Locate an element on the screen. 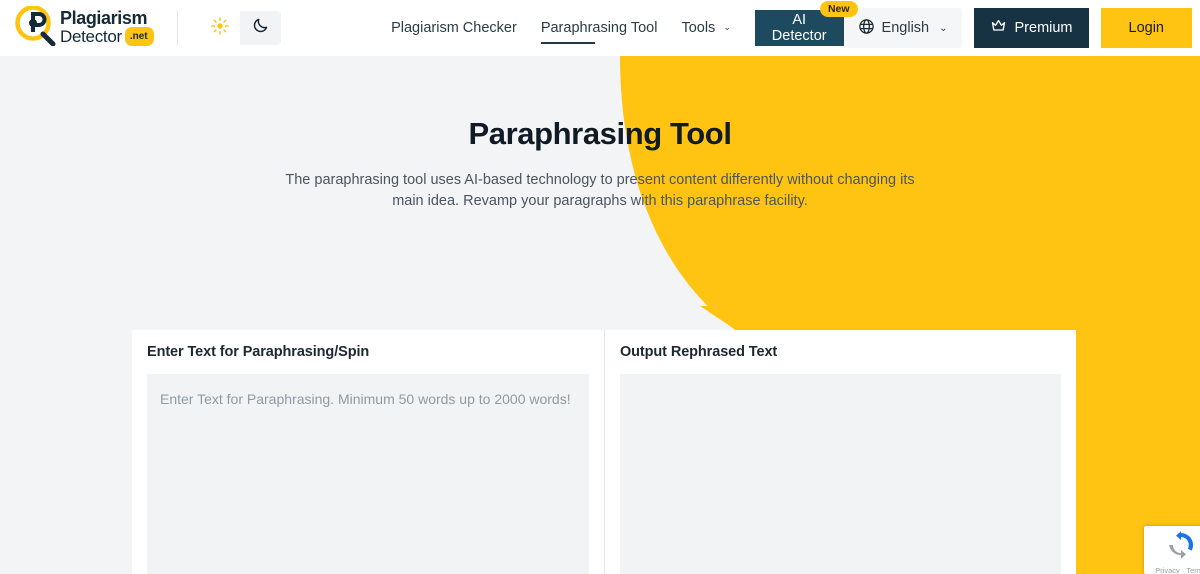  login-label: Login is located at coordinates (1146, 28).